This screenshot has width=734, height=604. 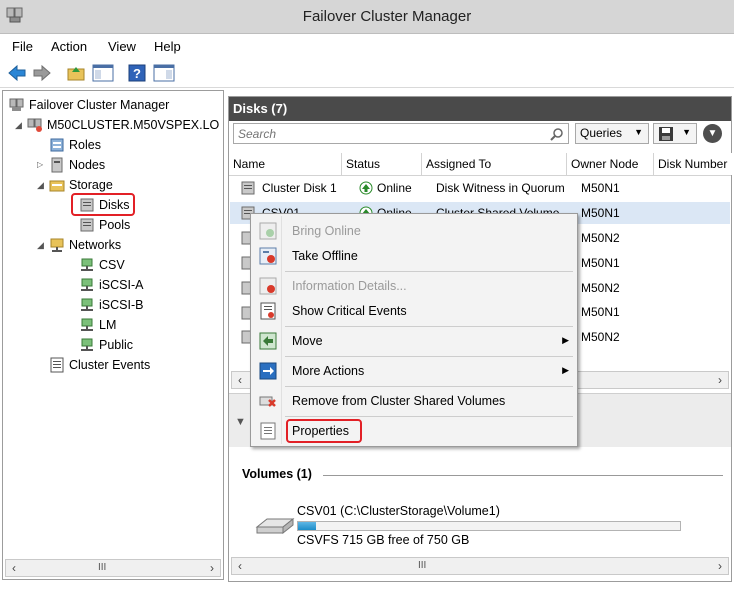 What do you see at coordinates (113, 568) in the screenshot?
I see `left-horizontal-scrollbar: ‹ III ›` at bounding box center [113, 568].